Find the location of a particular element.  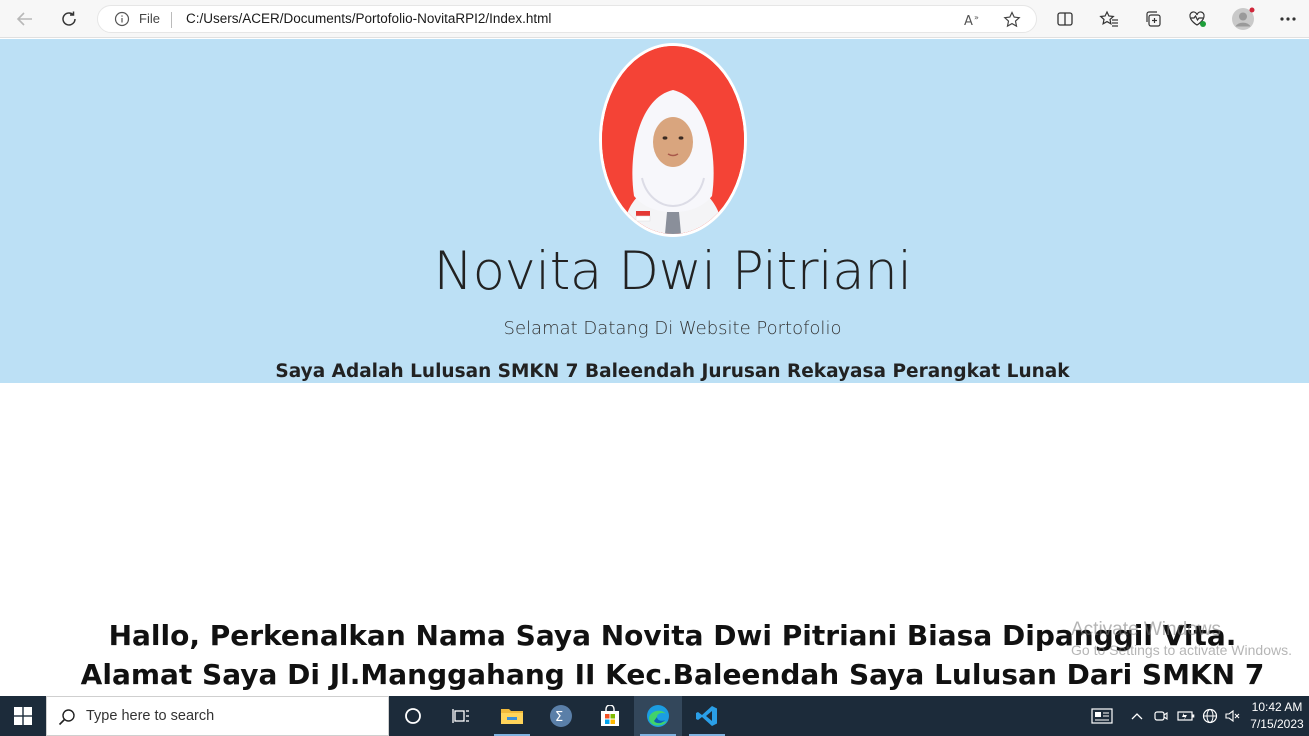

cortana-icon is located at coordinates (413, 716).